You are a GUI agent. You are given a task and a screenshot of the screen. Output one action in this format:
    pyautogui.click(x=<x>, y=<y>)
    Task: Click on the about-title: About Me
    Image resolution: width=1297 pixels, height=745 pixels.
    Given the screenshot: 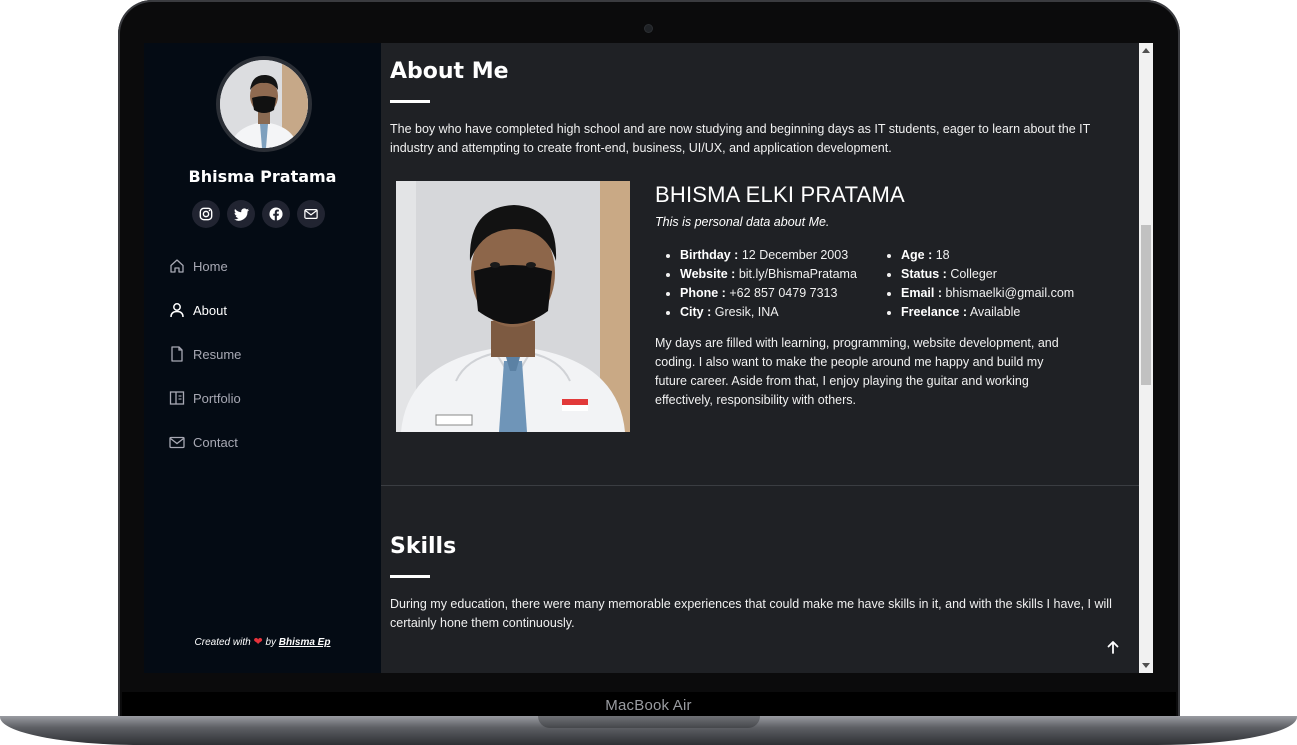 What is the action you would take?
    pyautogui.click(x=449, y=71)
    